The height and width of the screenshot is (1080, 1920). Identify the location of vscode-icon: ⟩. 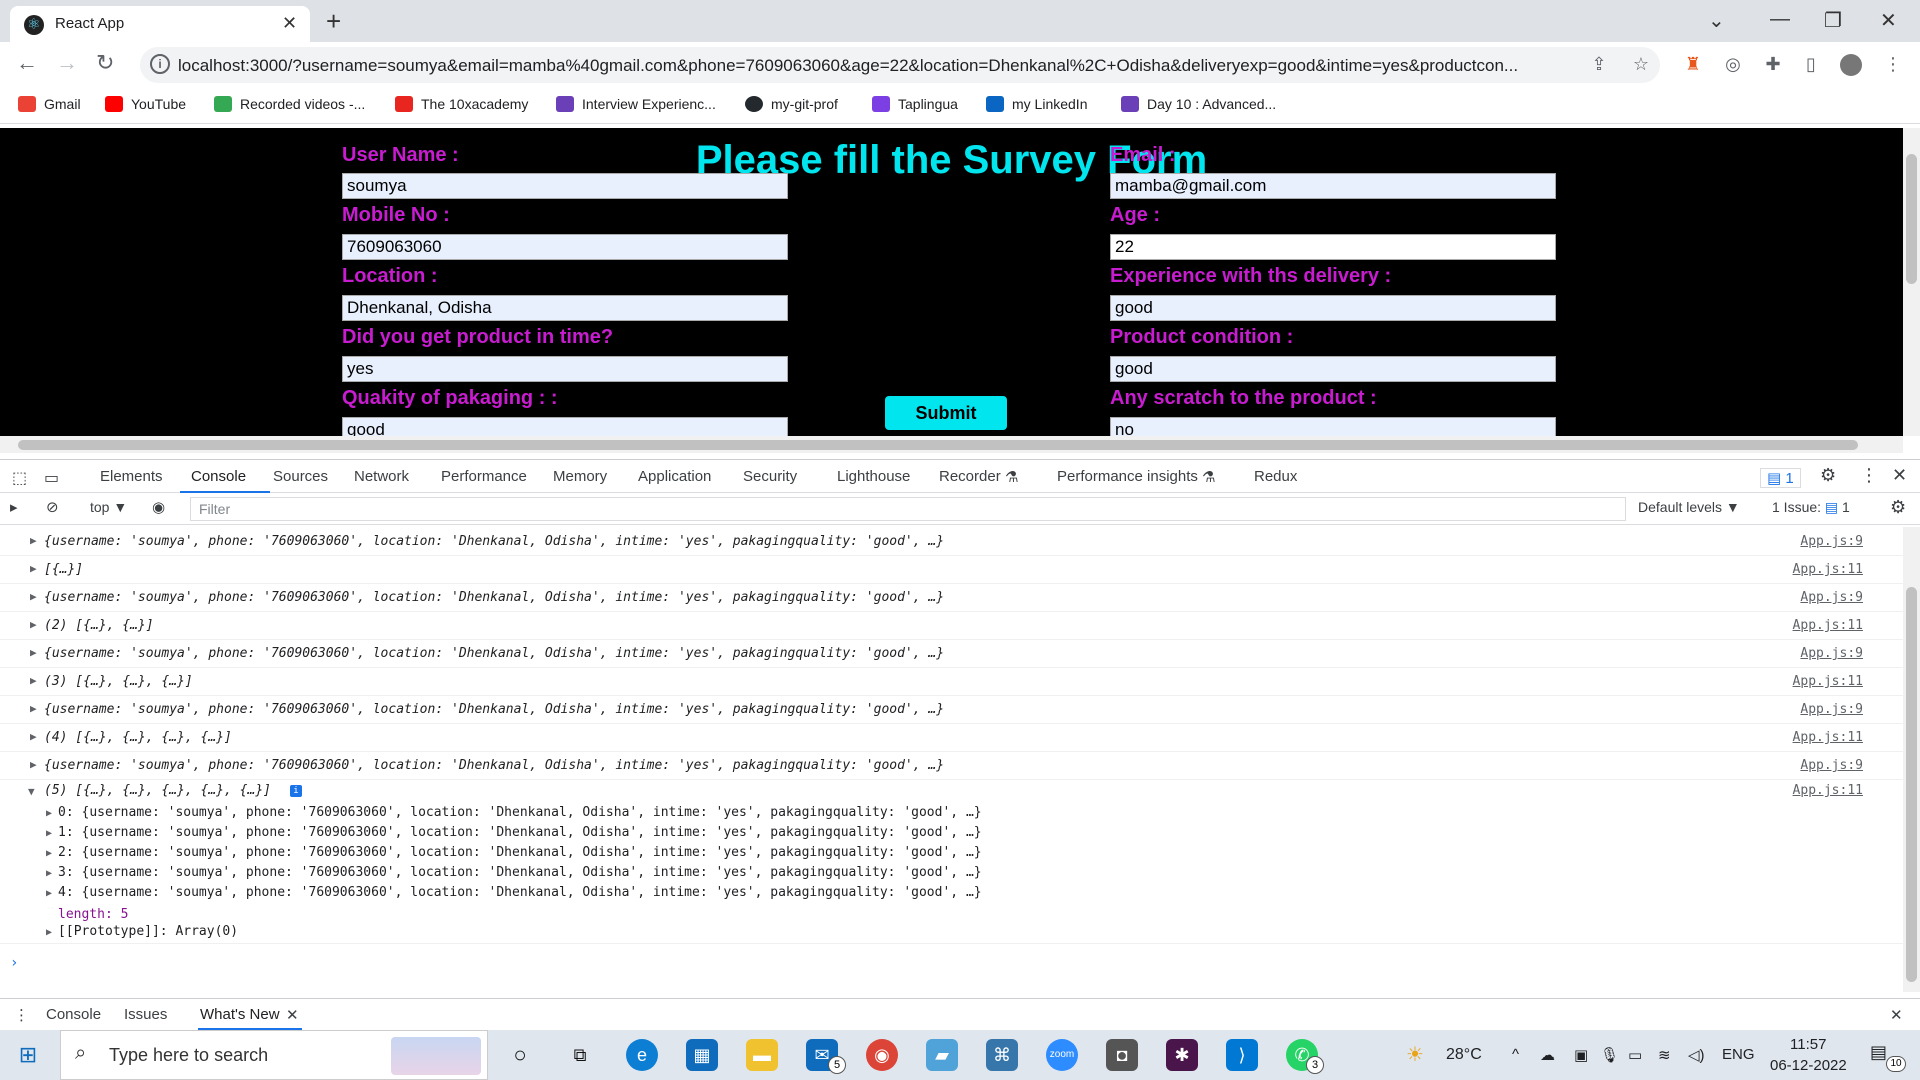
(1242, 1055).